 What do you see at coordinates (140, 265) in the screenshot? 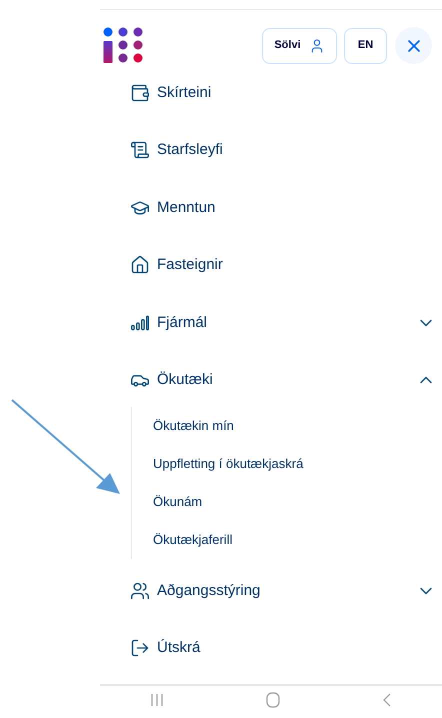
I see `house-icon` at bounding box center [140, 265].